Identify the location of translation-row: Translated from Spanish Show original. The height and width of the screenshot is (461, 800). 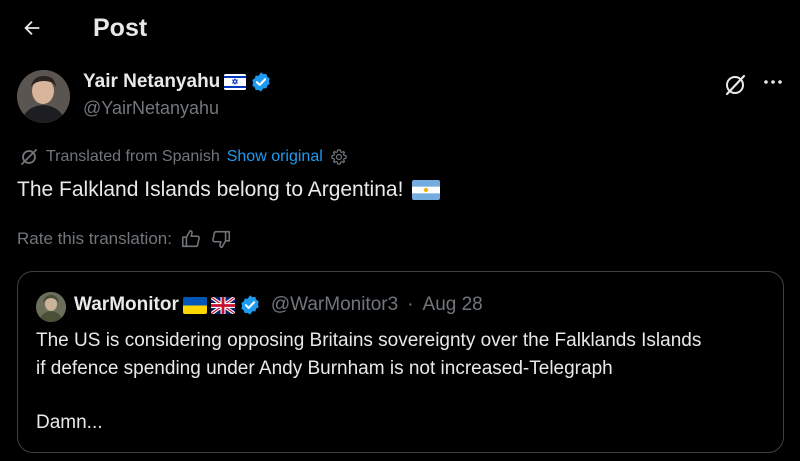
(183, 157).